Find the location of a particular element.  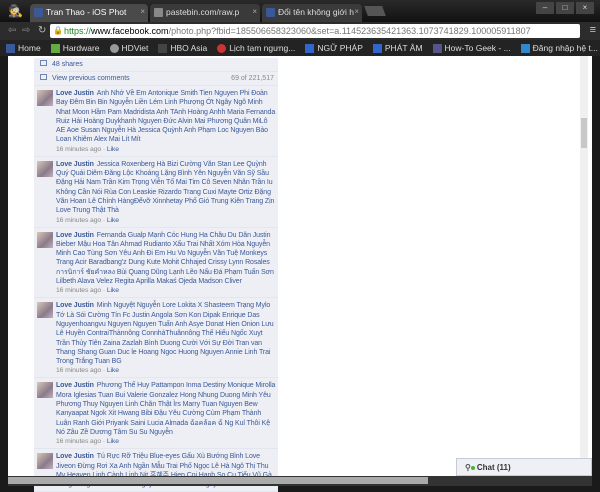

facebook-icon is located at coordinates (10, 48).